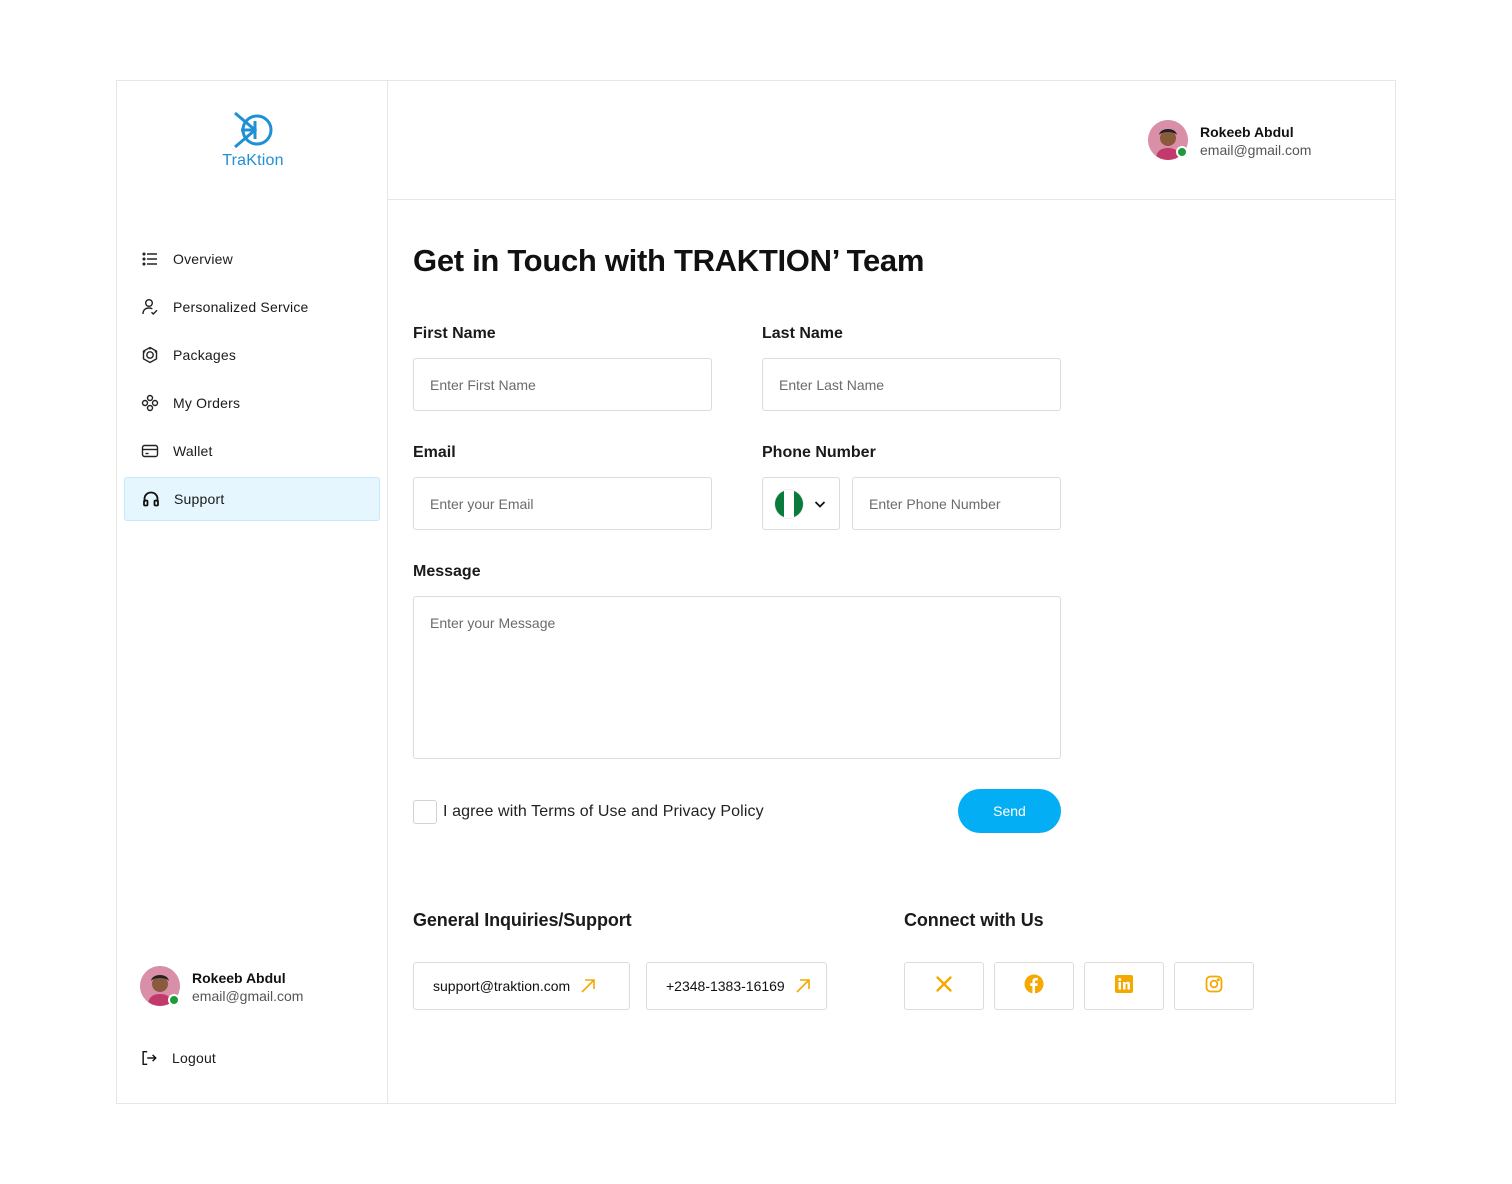 This screenshot has width=1512, height=1184. I want to click on sidebar-item-personalized-service: Personalized Service, so click(252, 307).